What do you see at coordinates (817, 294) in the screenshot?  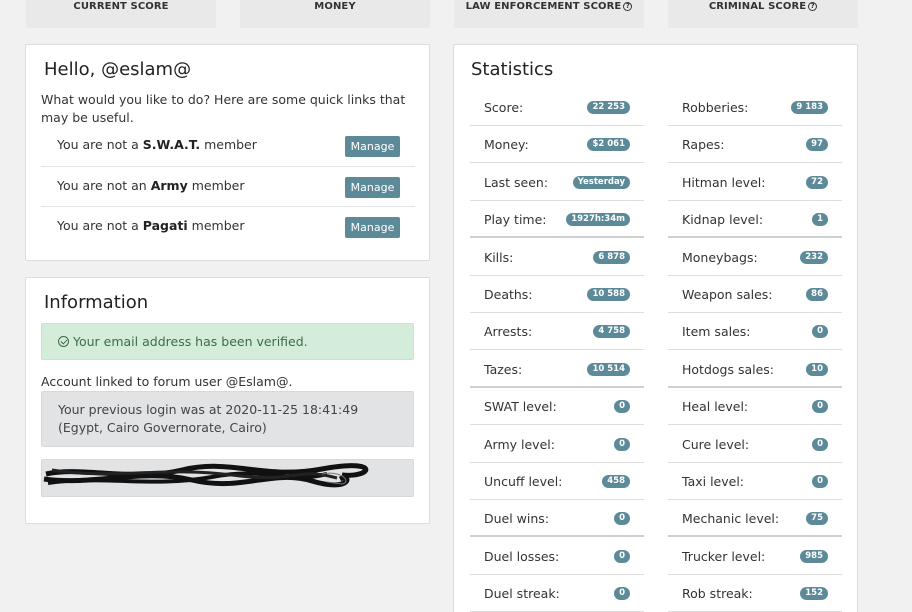 I see `stat-value-badge: 86` at bounding box center [817, 294].